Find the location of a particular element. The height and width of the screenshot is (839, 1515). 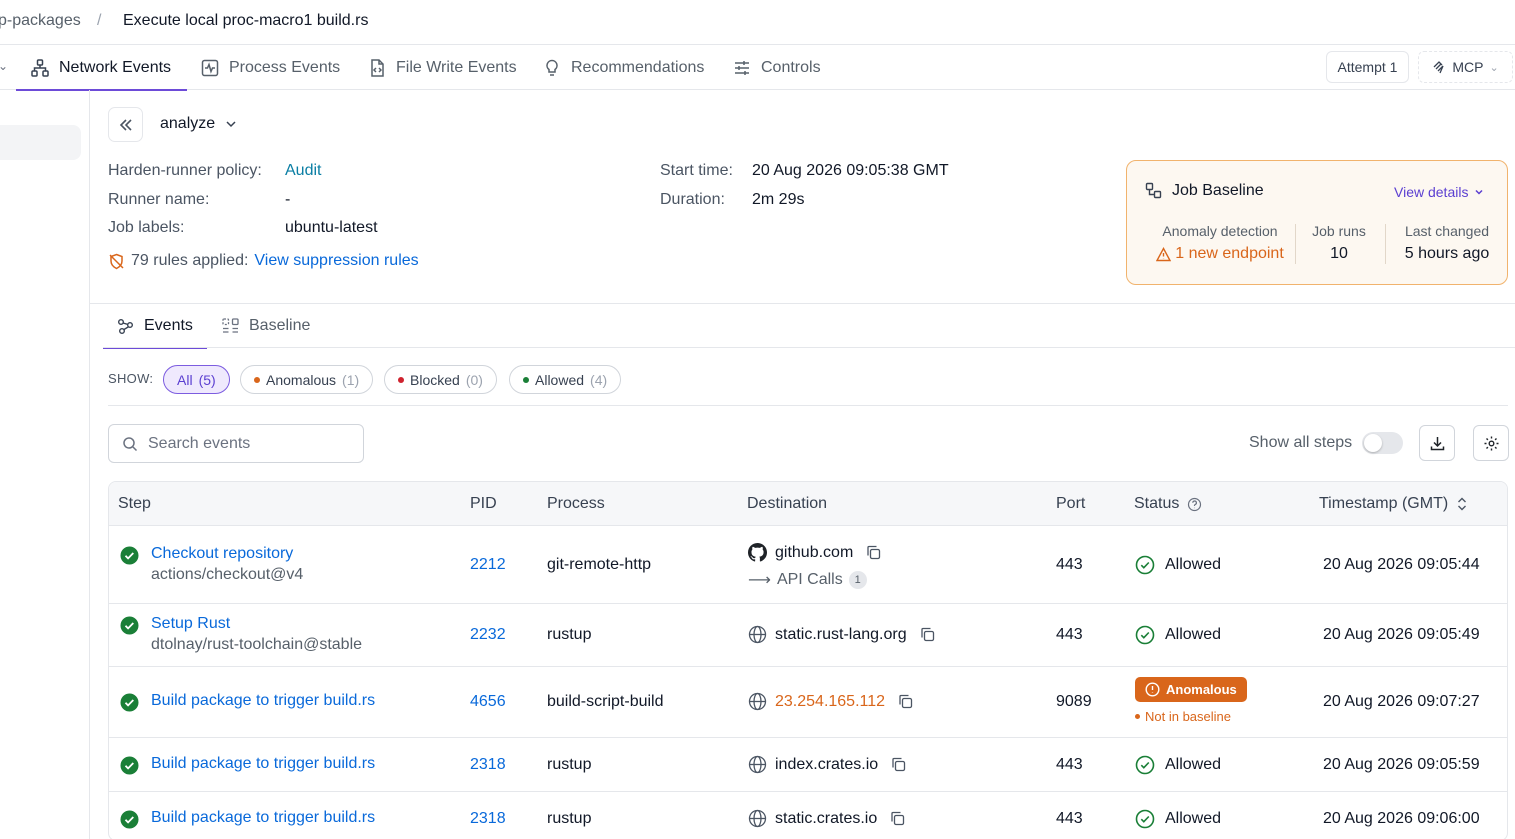

status-cell: Allowed is located at coordinates (1178, 635).